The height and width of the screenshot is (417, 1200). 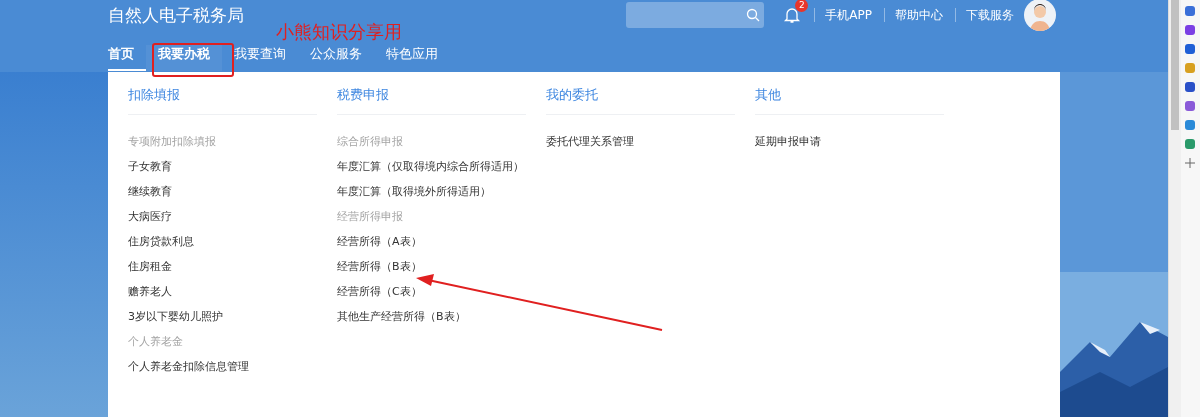 What do you see at coordinates (172, 142) in the screenshot?
I see `group-label: 专项附加扣除填报` at bounding box center [172, 142].